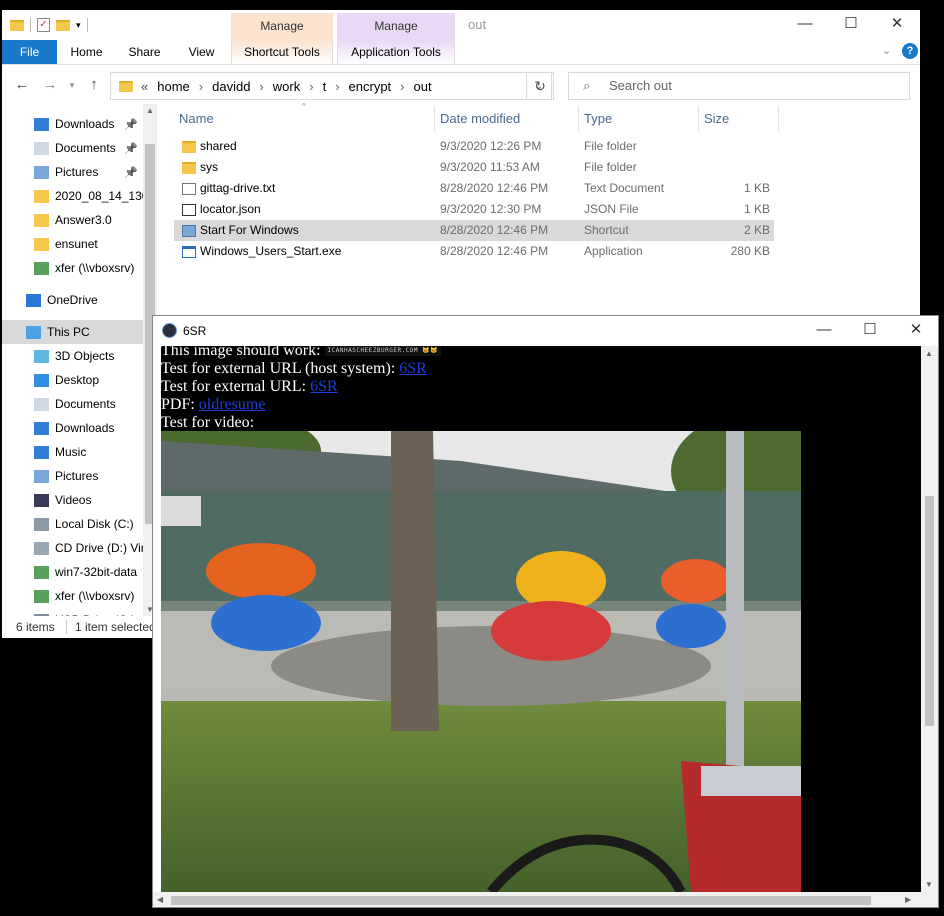  I want to click on viewer-horizontal-scrollbar: ◀ ▶, so click(545, 899).